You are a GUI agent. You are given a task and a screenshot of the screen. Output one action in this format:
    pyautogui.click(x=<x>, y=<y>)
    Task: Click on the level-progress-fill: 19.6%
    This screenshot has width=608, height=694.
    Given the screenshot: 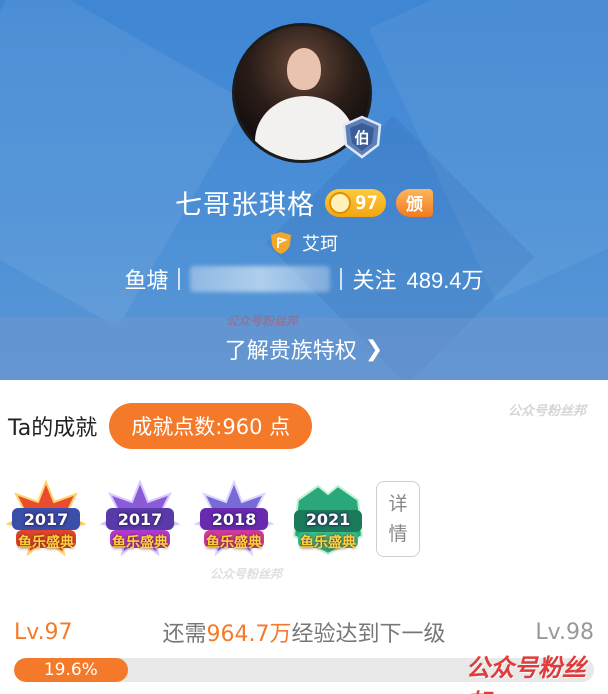 What is the action you would take?
    pyautogui.click(x=71, y=670)
    